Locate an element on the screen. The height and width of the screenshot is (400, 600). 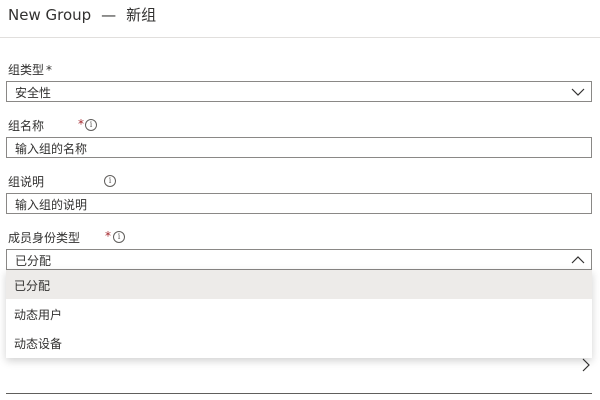
group-type-label: 组类型 * is located at coordinates (30, 69).